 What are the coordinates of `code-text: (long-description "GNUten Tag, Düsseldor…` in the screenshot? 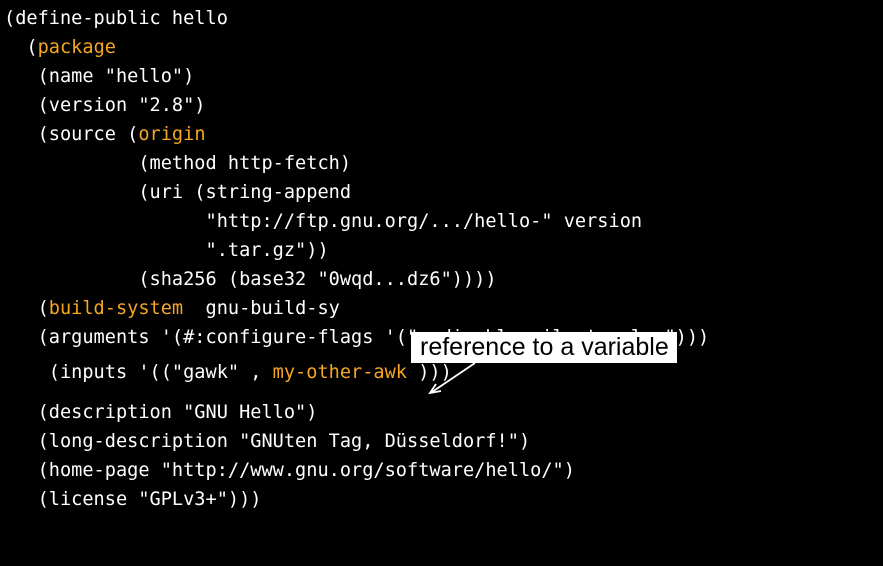 It's located at (267, 441).